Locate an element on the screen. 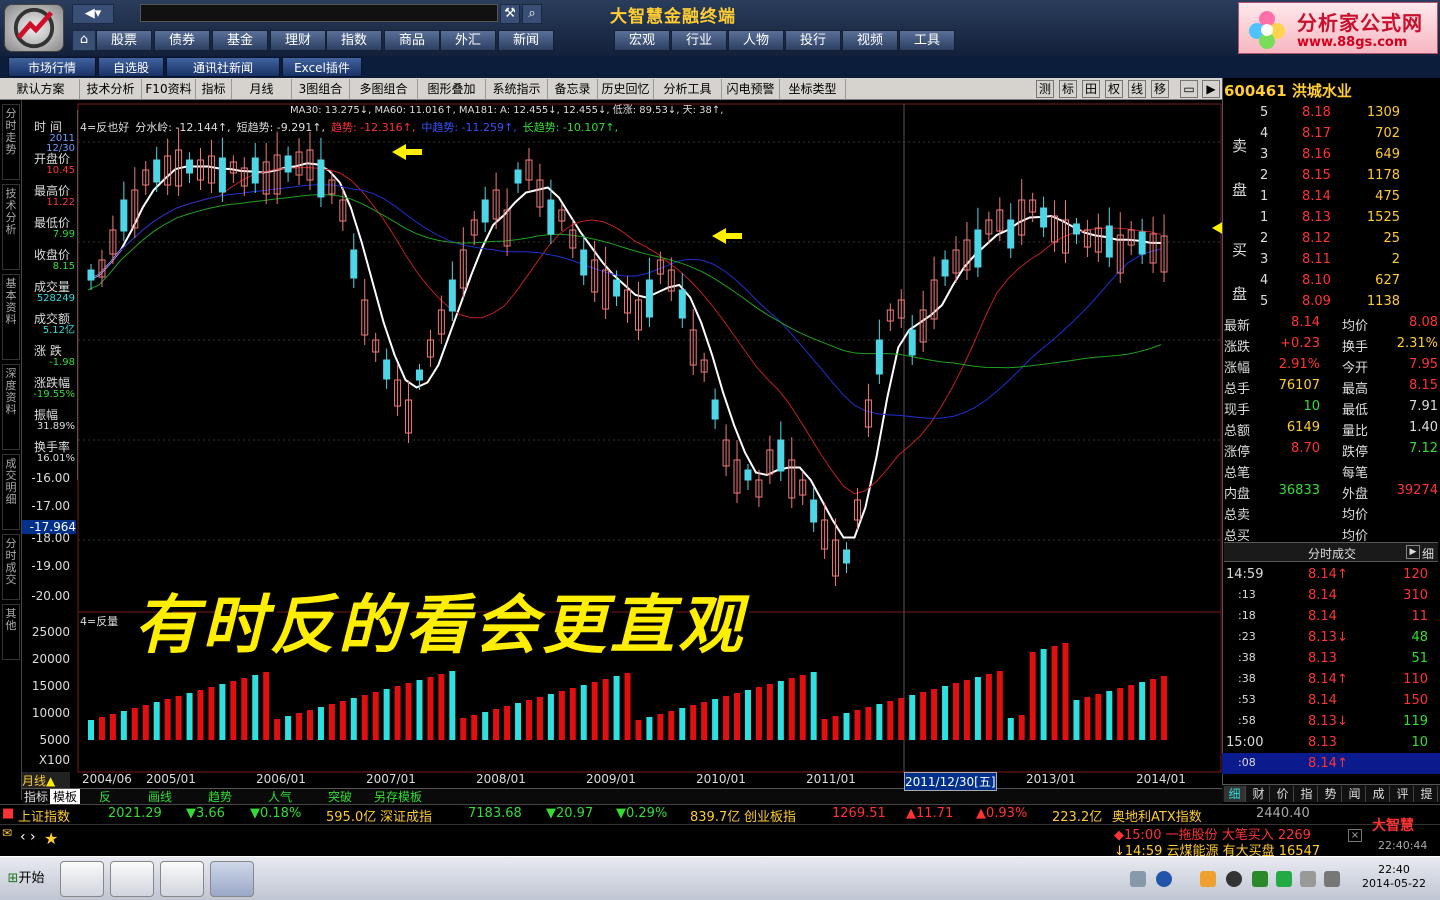 The image size is (1440, 900). tick-row-4: :38 8.13 51 is located at coordinates (1331, 658).